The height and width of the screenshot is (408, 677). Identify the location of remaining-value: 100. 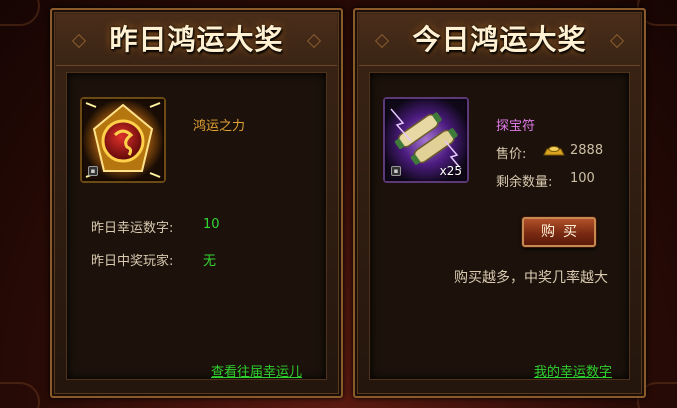
(582, 178).